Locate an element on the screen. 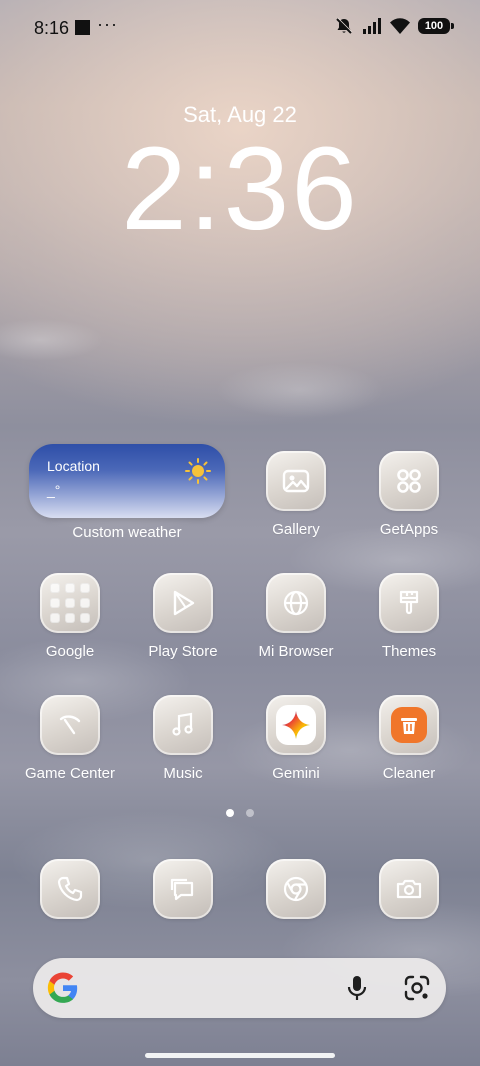  app-label: Gemini is located at coordinates (296, 773).